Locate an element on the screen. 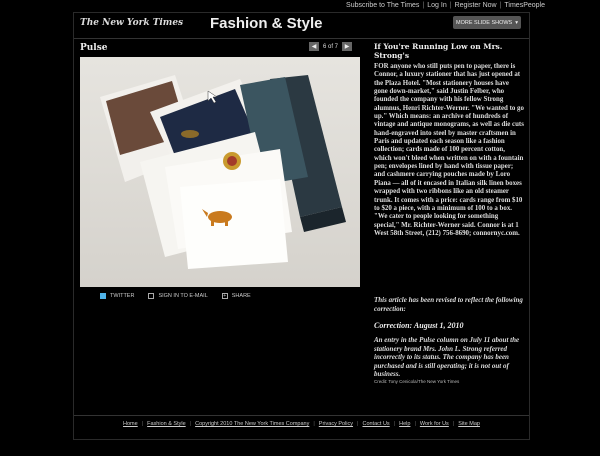 This screenshot has height=456, width=600. previous-arrow-icon: ◀ is located at coordinates (314, 46).